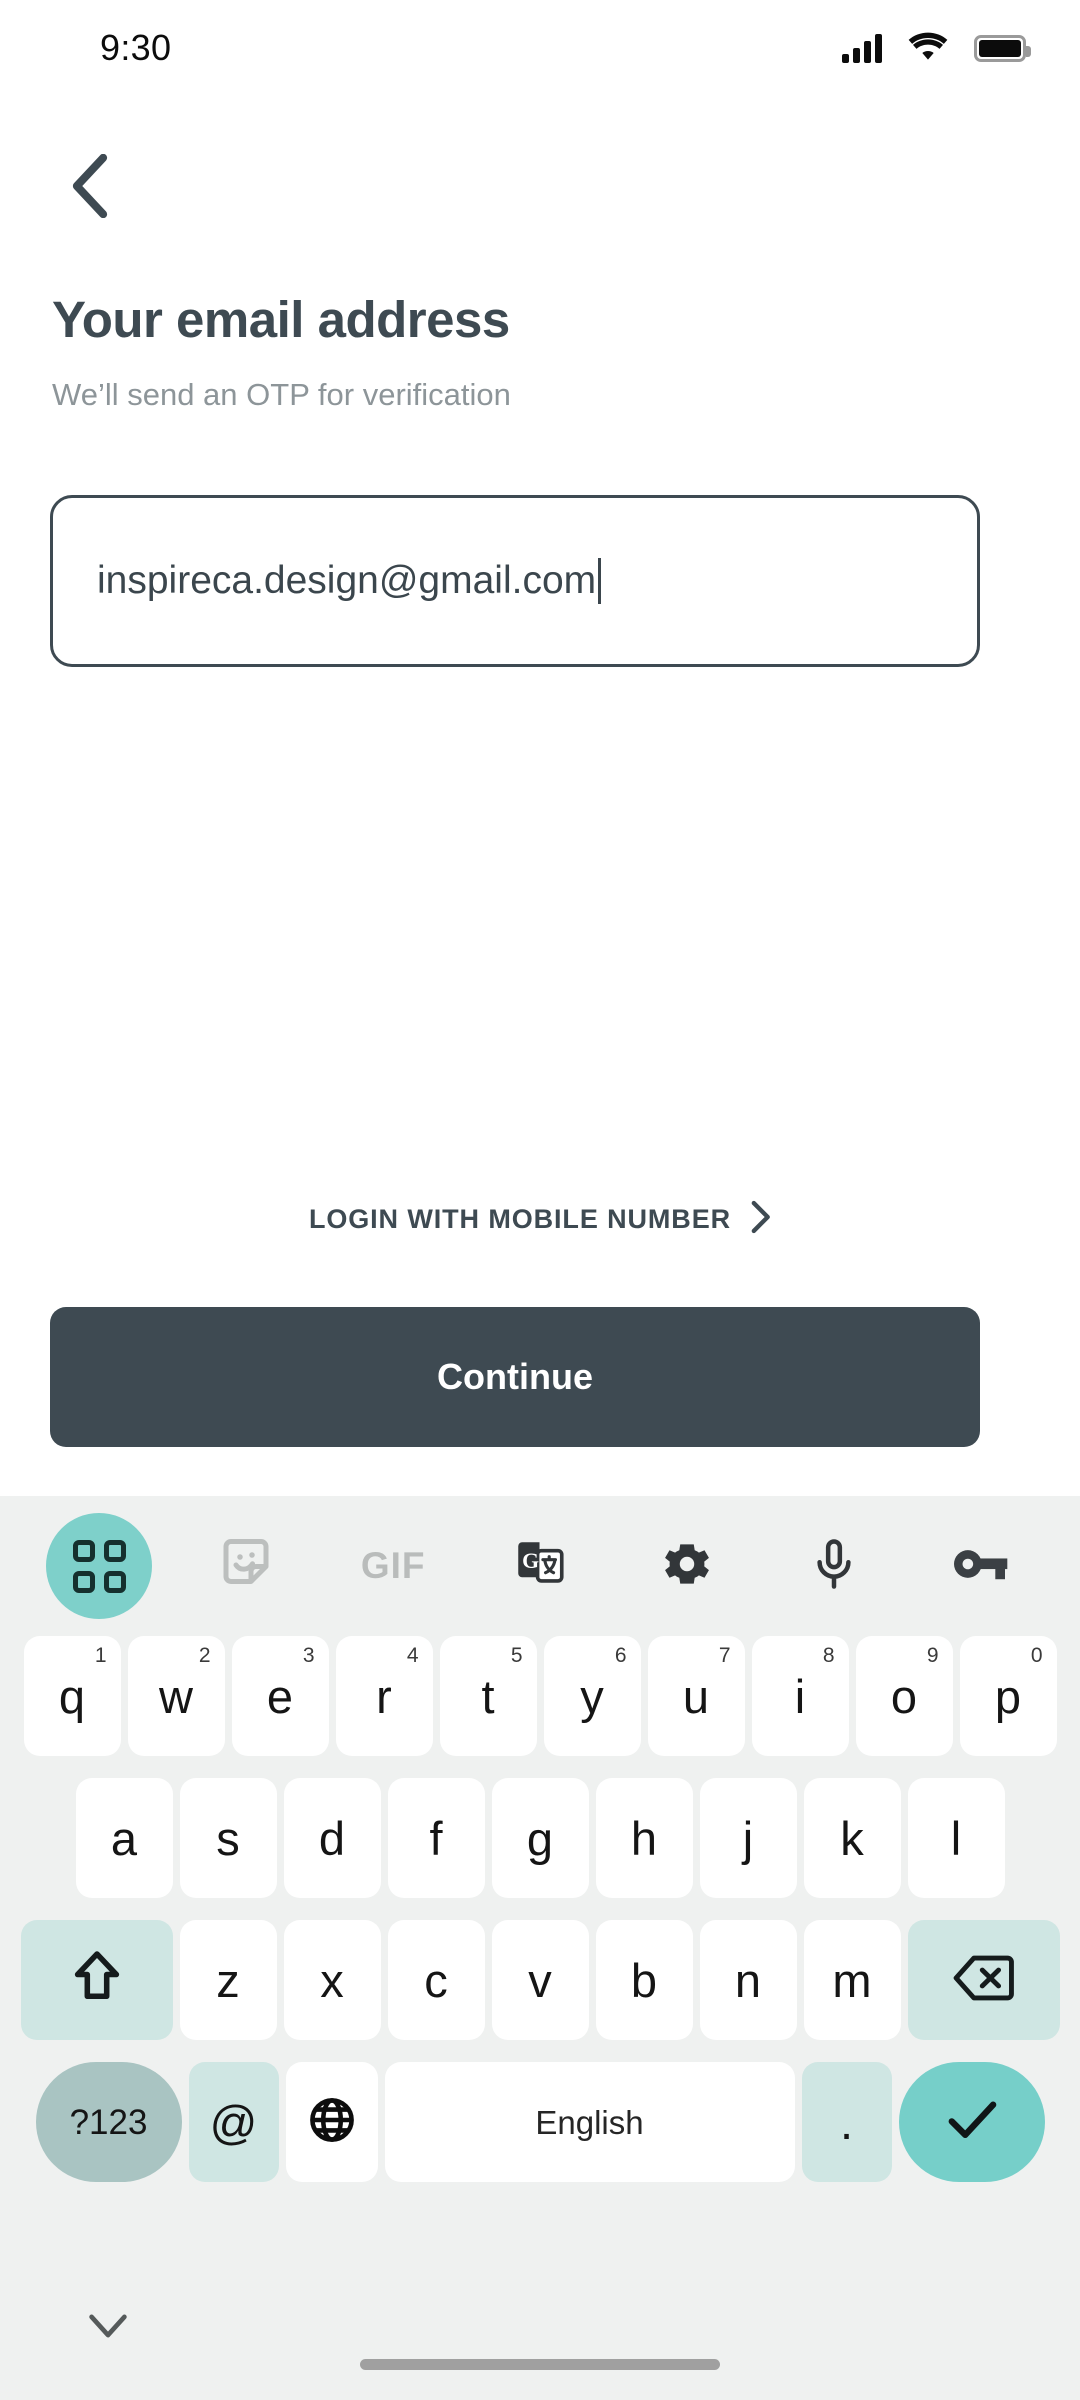 This screenshot has height=2400, width=1080. I want to click on keyboard-row-1: q1w2e3r4t5y6u7i8o9p0, so click(540, 1696).